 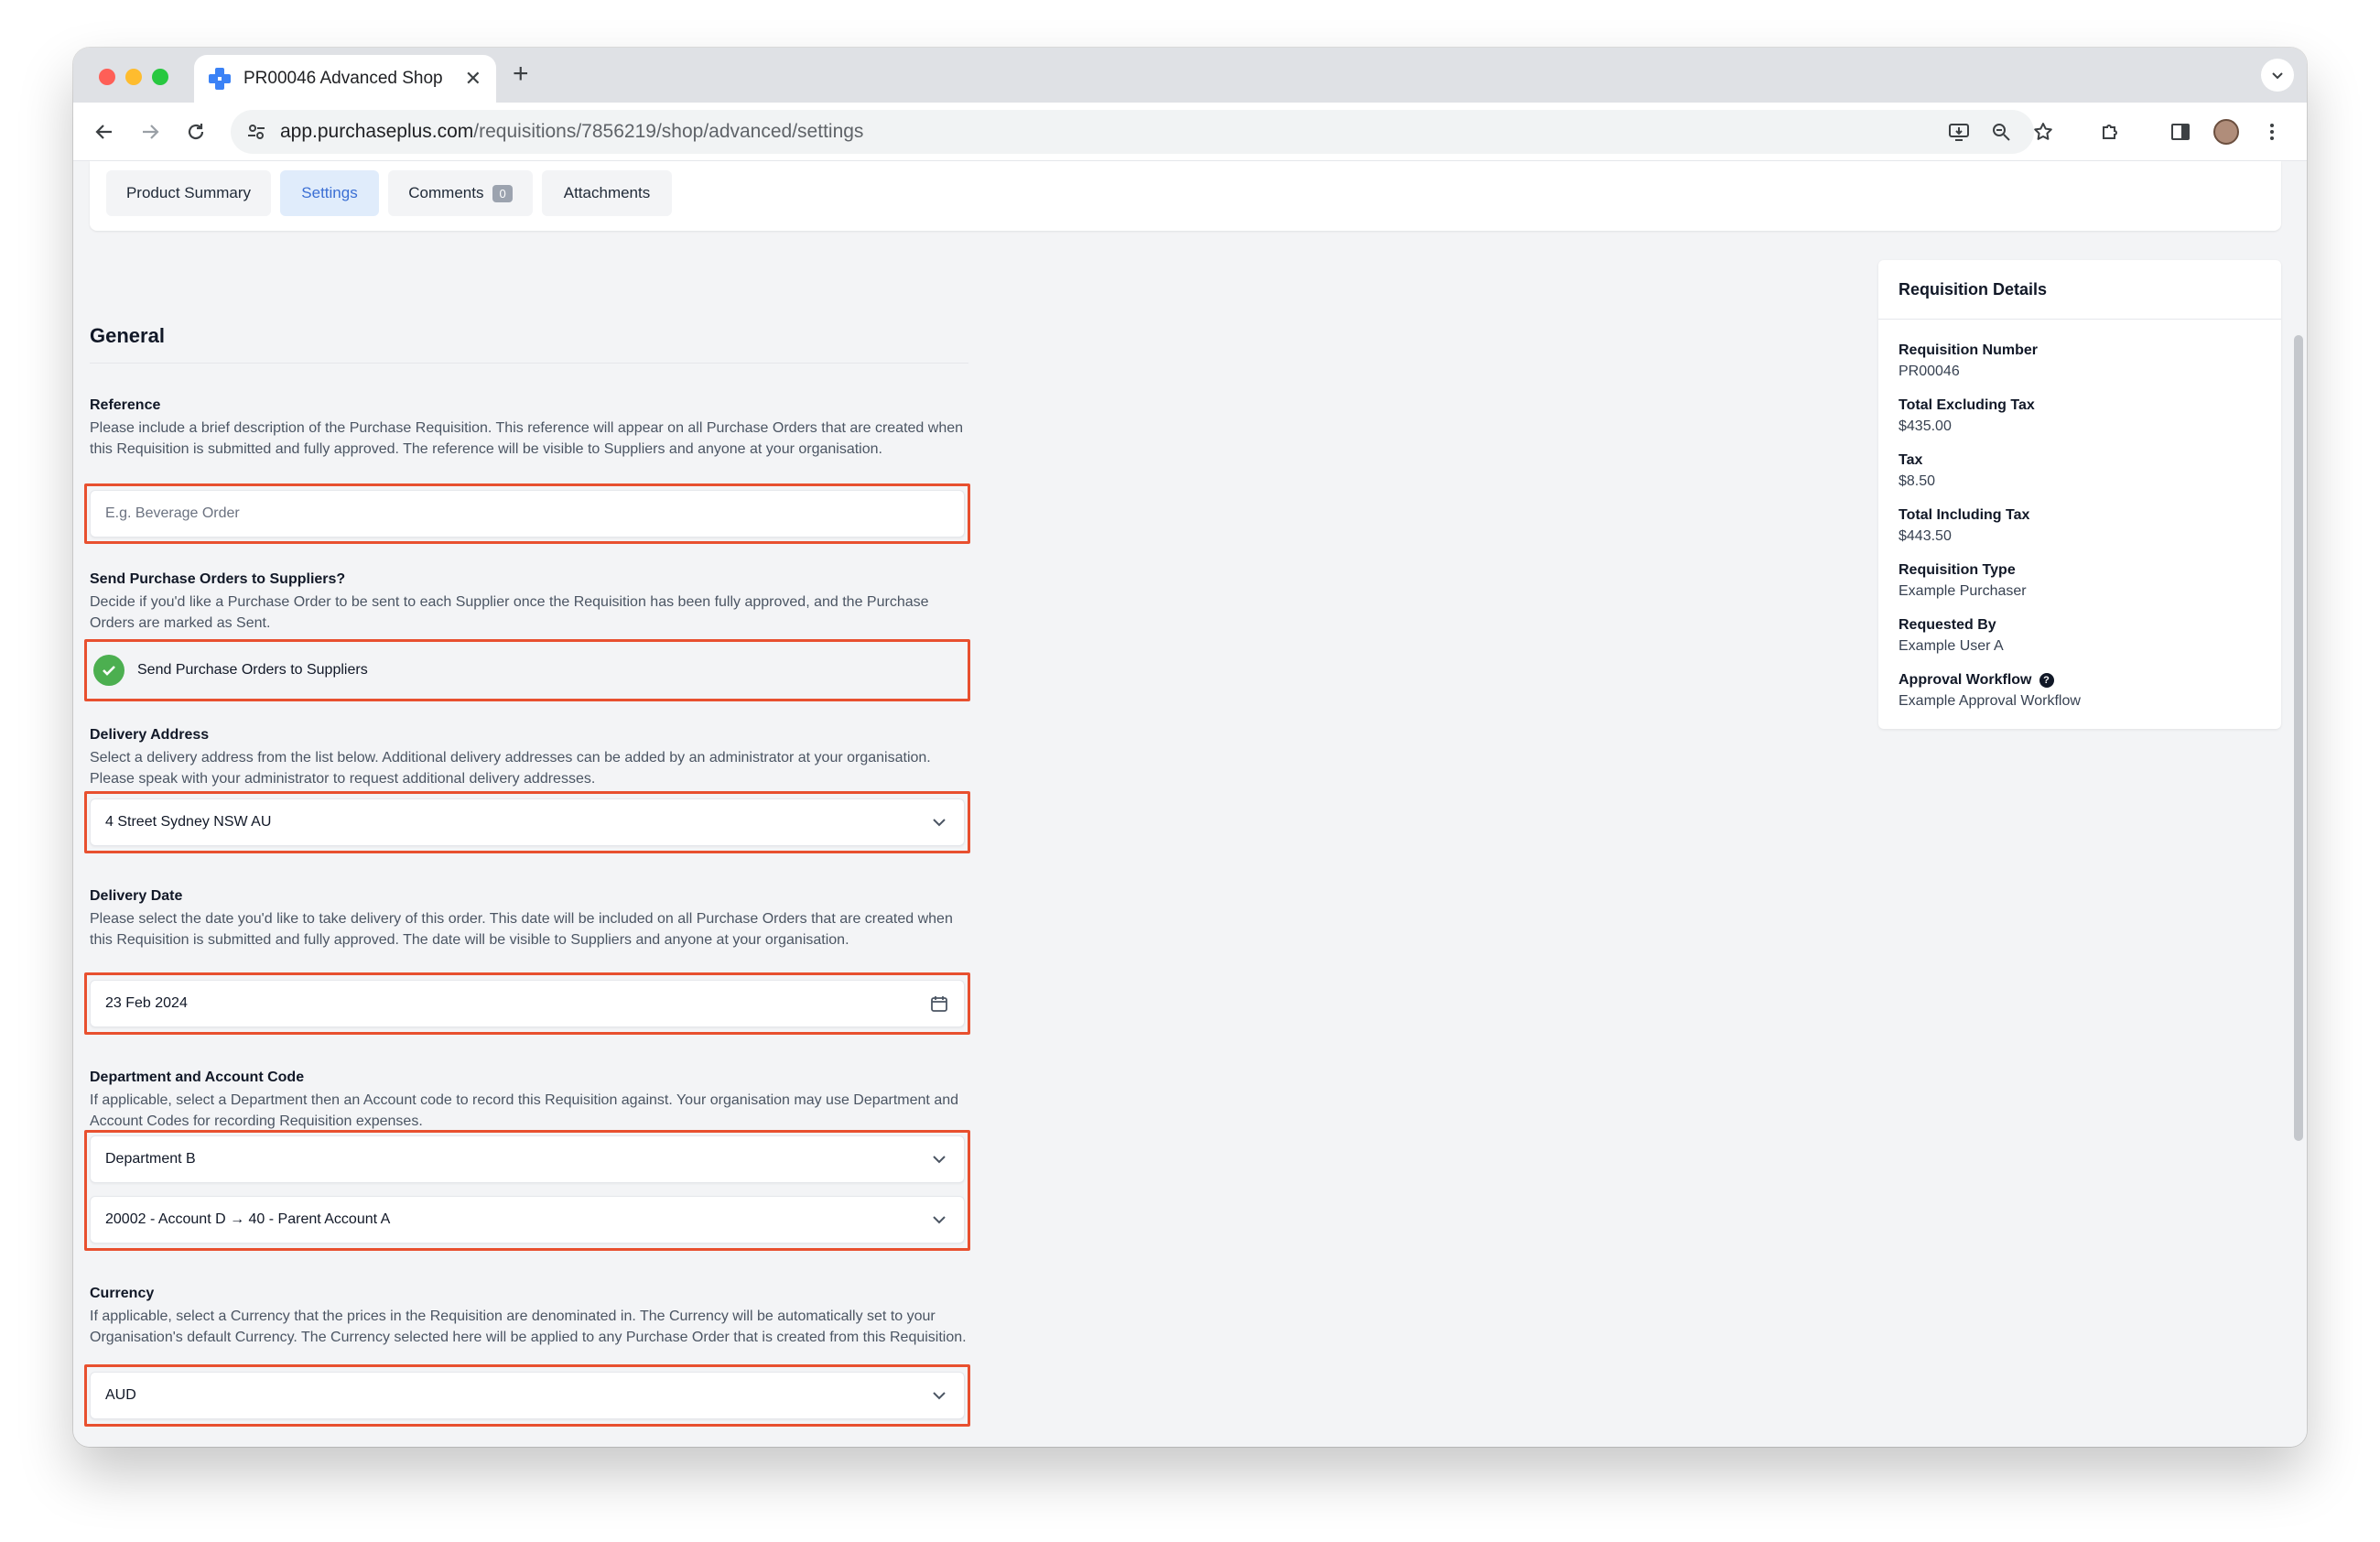 I want to click on detail-value: PR00046, so click(x=1929, y=371).